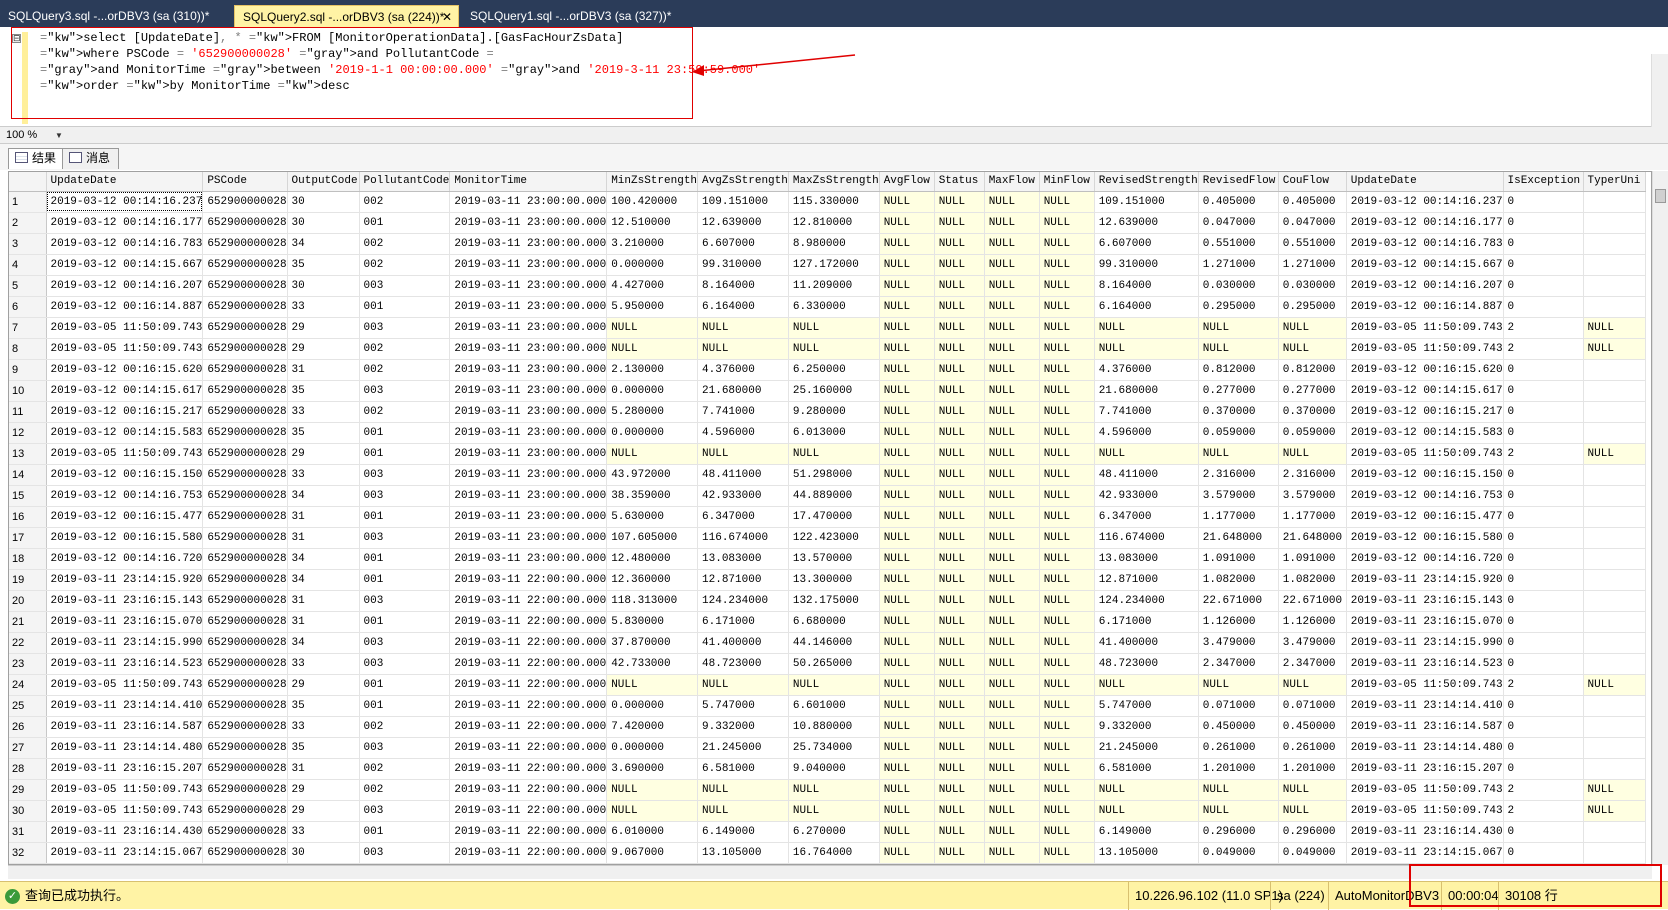 Image resolution: width=1668 pixels, height=910 pixels. Describe the element at coordinates (1425, 433) in the screenshot. I see `table-cell: 2019-03-12 00:14:15.583` at that location.